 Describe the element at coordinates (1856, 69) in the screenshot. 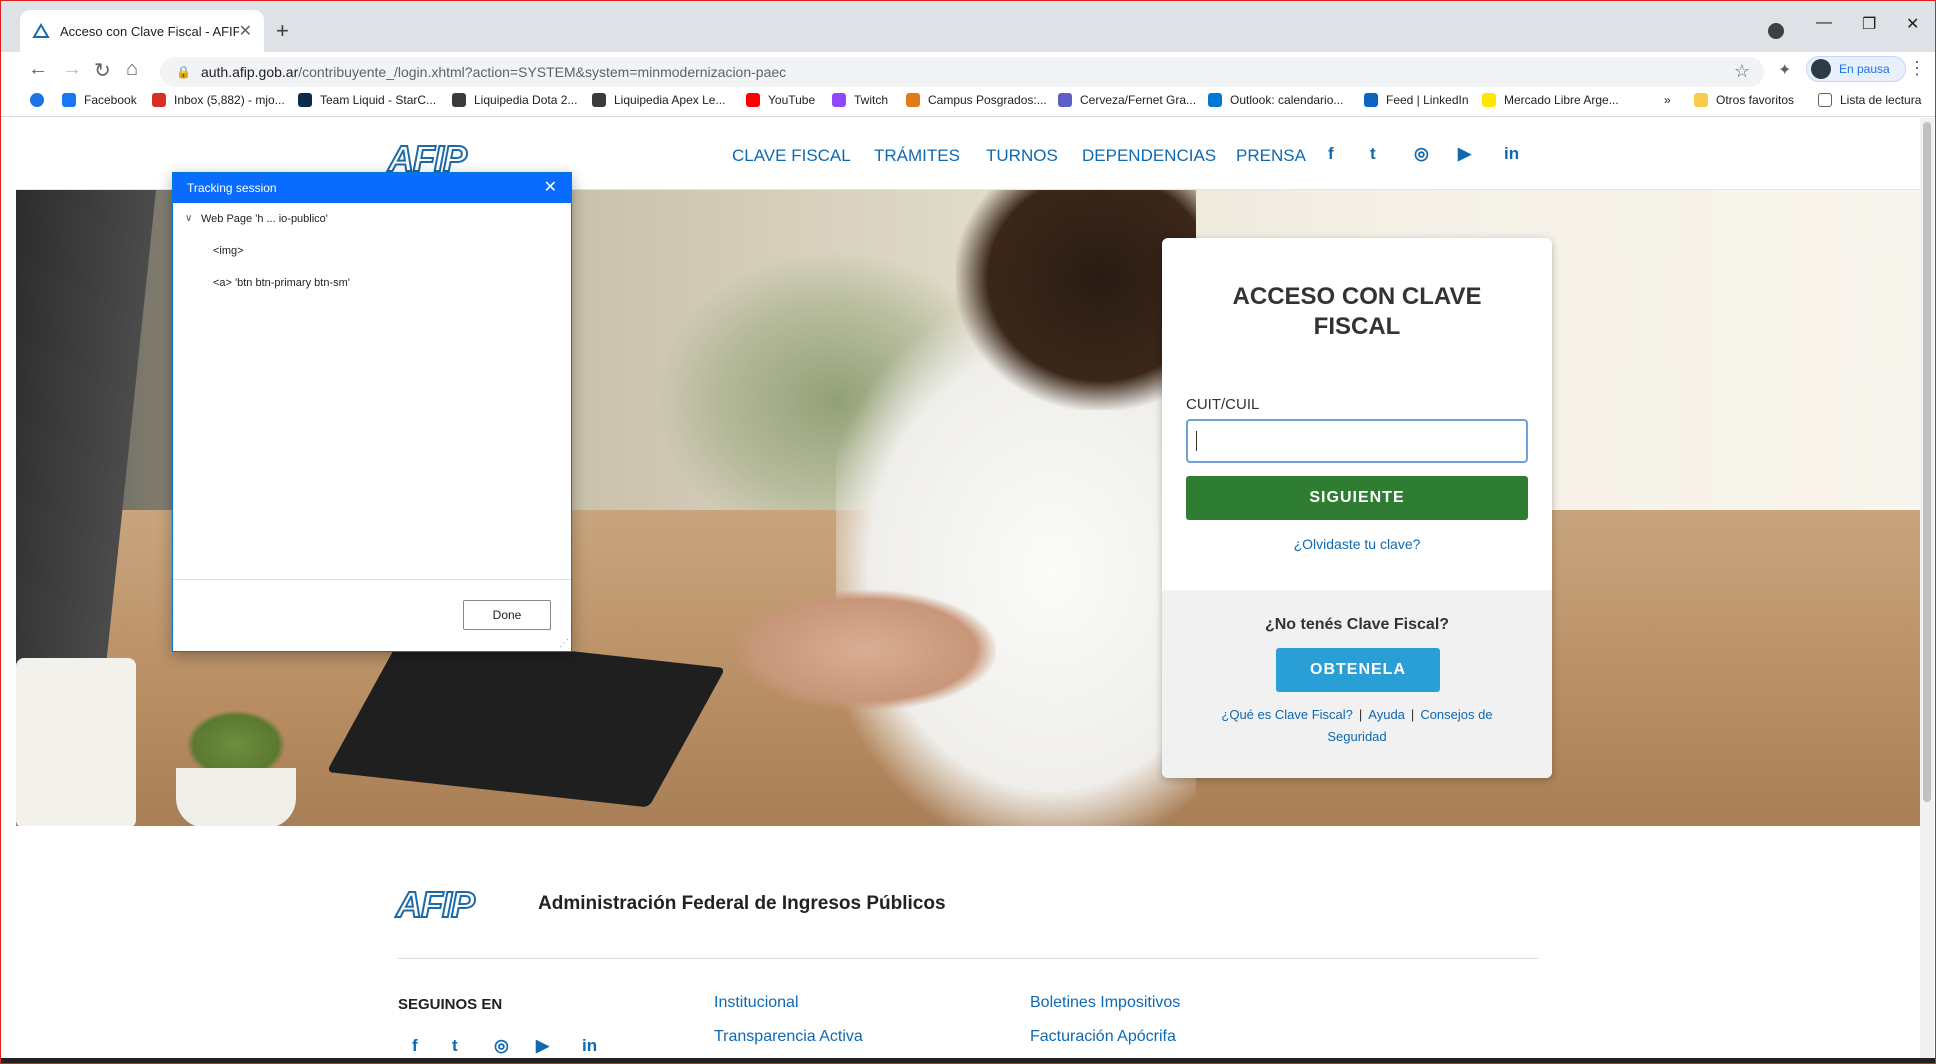

I see `profile-button: En pausa` at that location.